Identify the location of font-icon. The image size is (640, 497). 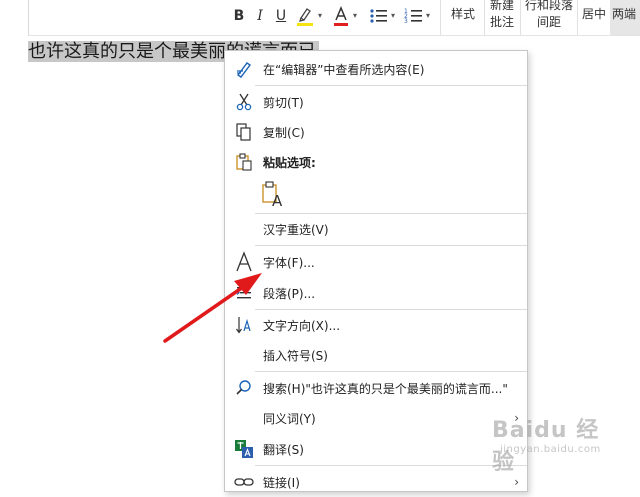
(244, 262).